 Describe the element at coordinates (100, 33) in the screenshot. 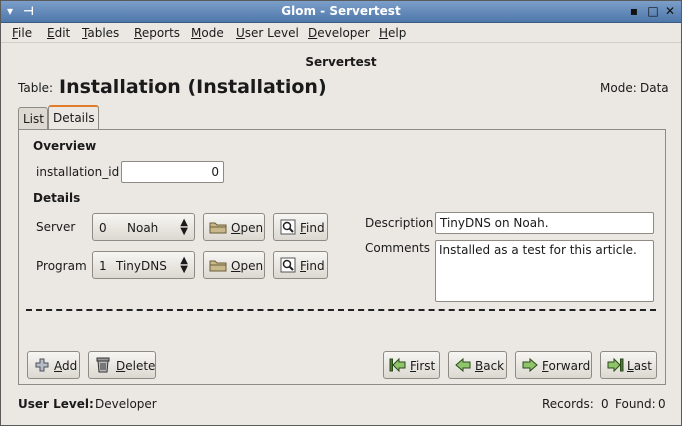

I see `menu-tables: Tables` at that location.